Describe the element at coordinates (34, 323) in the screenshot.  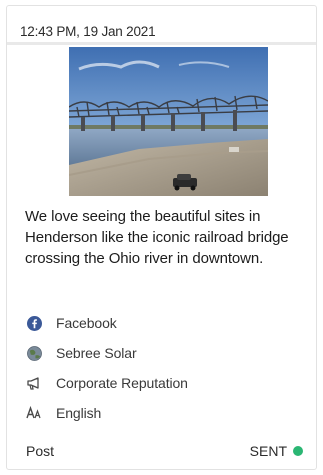
I see `facebook-icon` at that location.